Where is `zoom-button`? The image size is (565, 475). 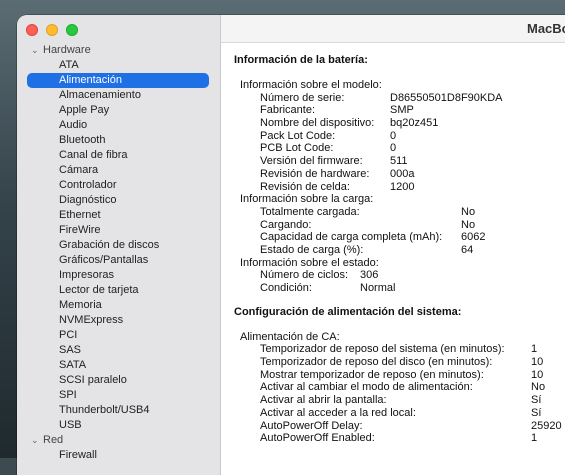 zoom-button is located at coordinates (72, 30).